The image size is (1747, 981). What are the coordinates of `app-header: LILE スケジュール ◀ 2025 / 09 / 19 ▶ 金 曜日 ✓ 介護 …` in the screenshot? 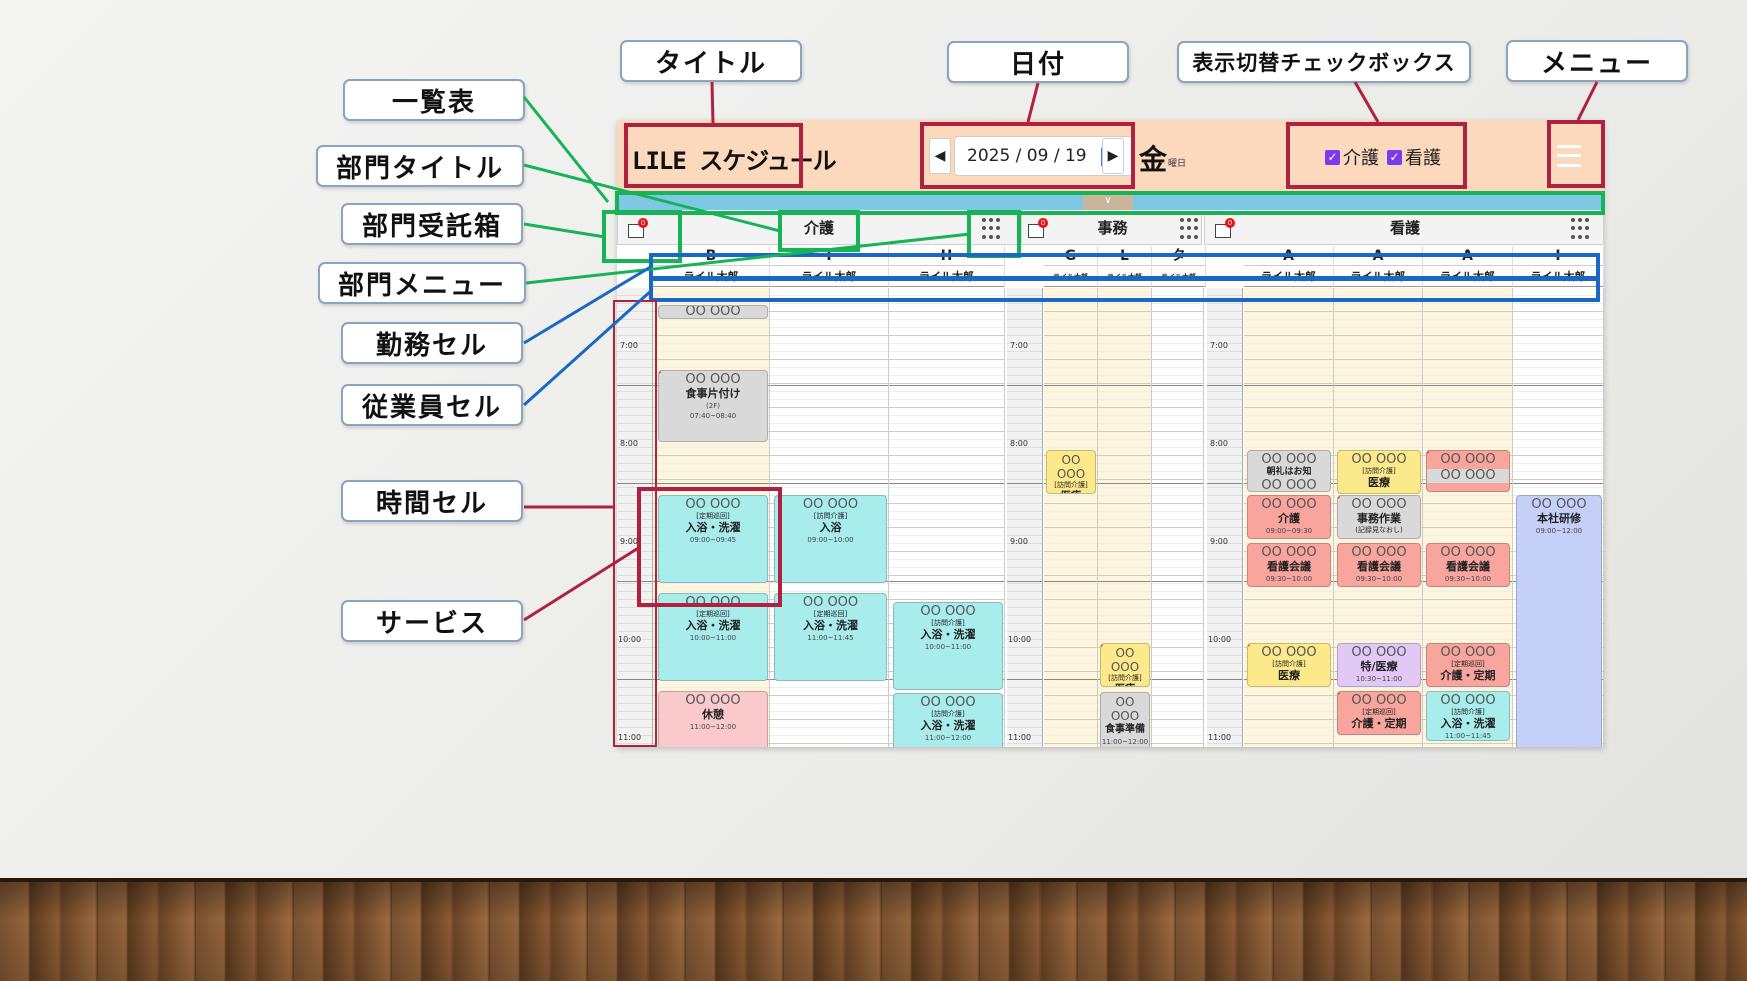 It's located at (1110, 156).